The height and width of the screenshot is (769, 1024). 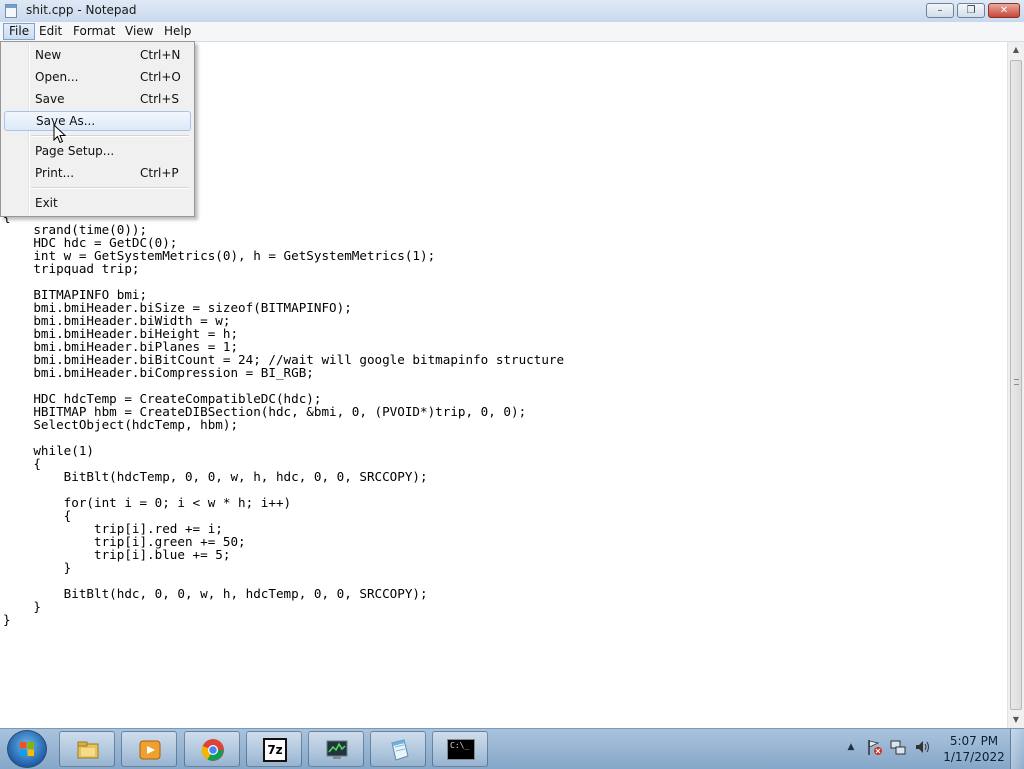 What do you see at coordinates (971, 10) in the screenshot?
I see `maximize-button: ❐` at bounding box center [971, 10].